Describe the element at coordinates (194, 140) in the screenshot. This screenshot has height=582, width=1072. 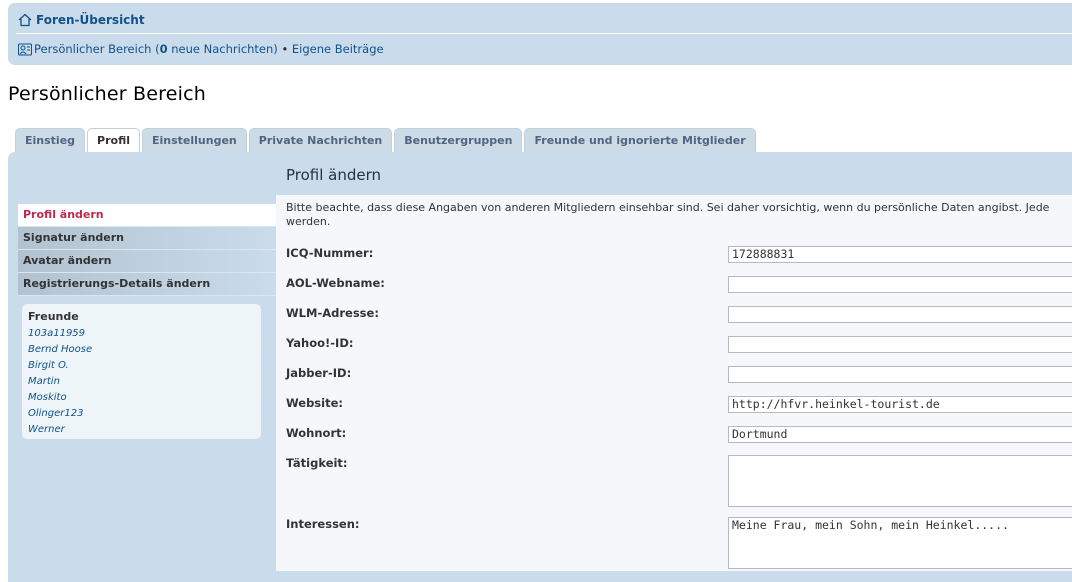
I see `tab-einstellungen: Einstellungen` at that location.